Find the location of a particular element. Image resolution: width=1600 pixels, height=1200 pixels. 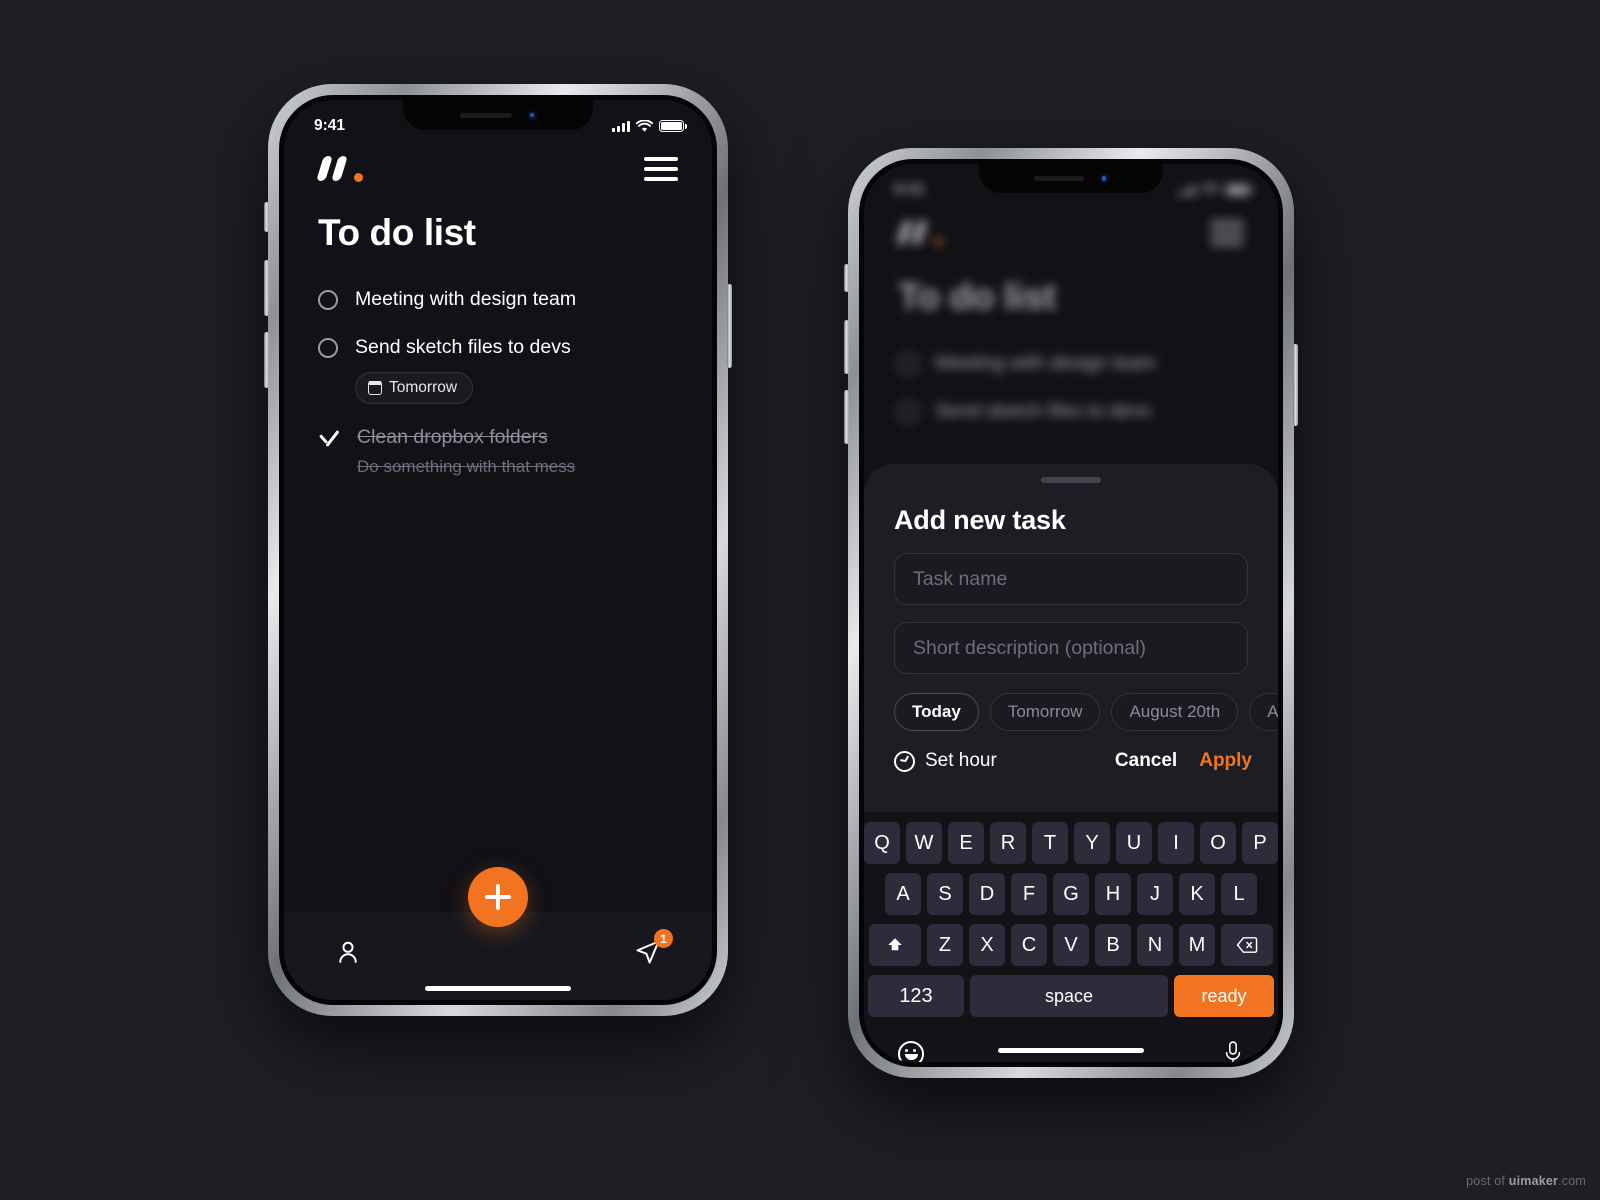

key-s: S is located at coordinates (945, 894).